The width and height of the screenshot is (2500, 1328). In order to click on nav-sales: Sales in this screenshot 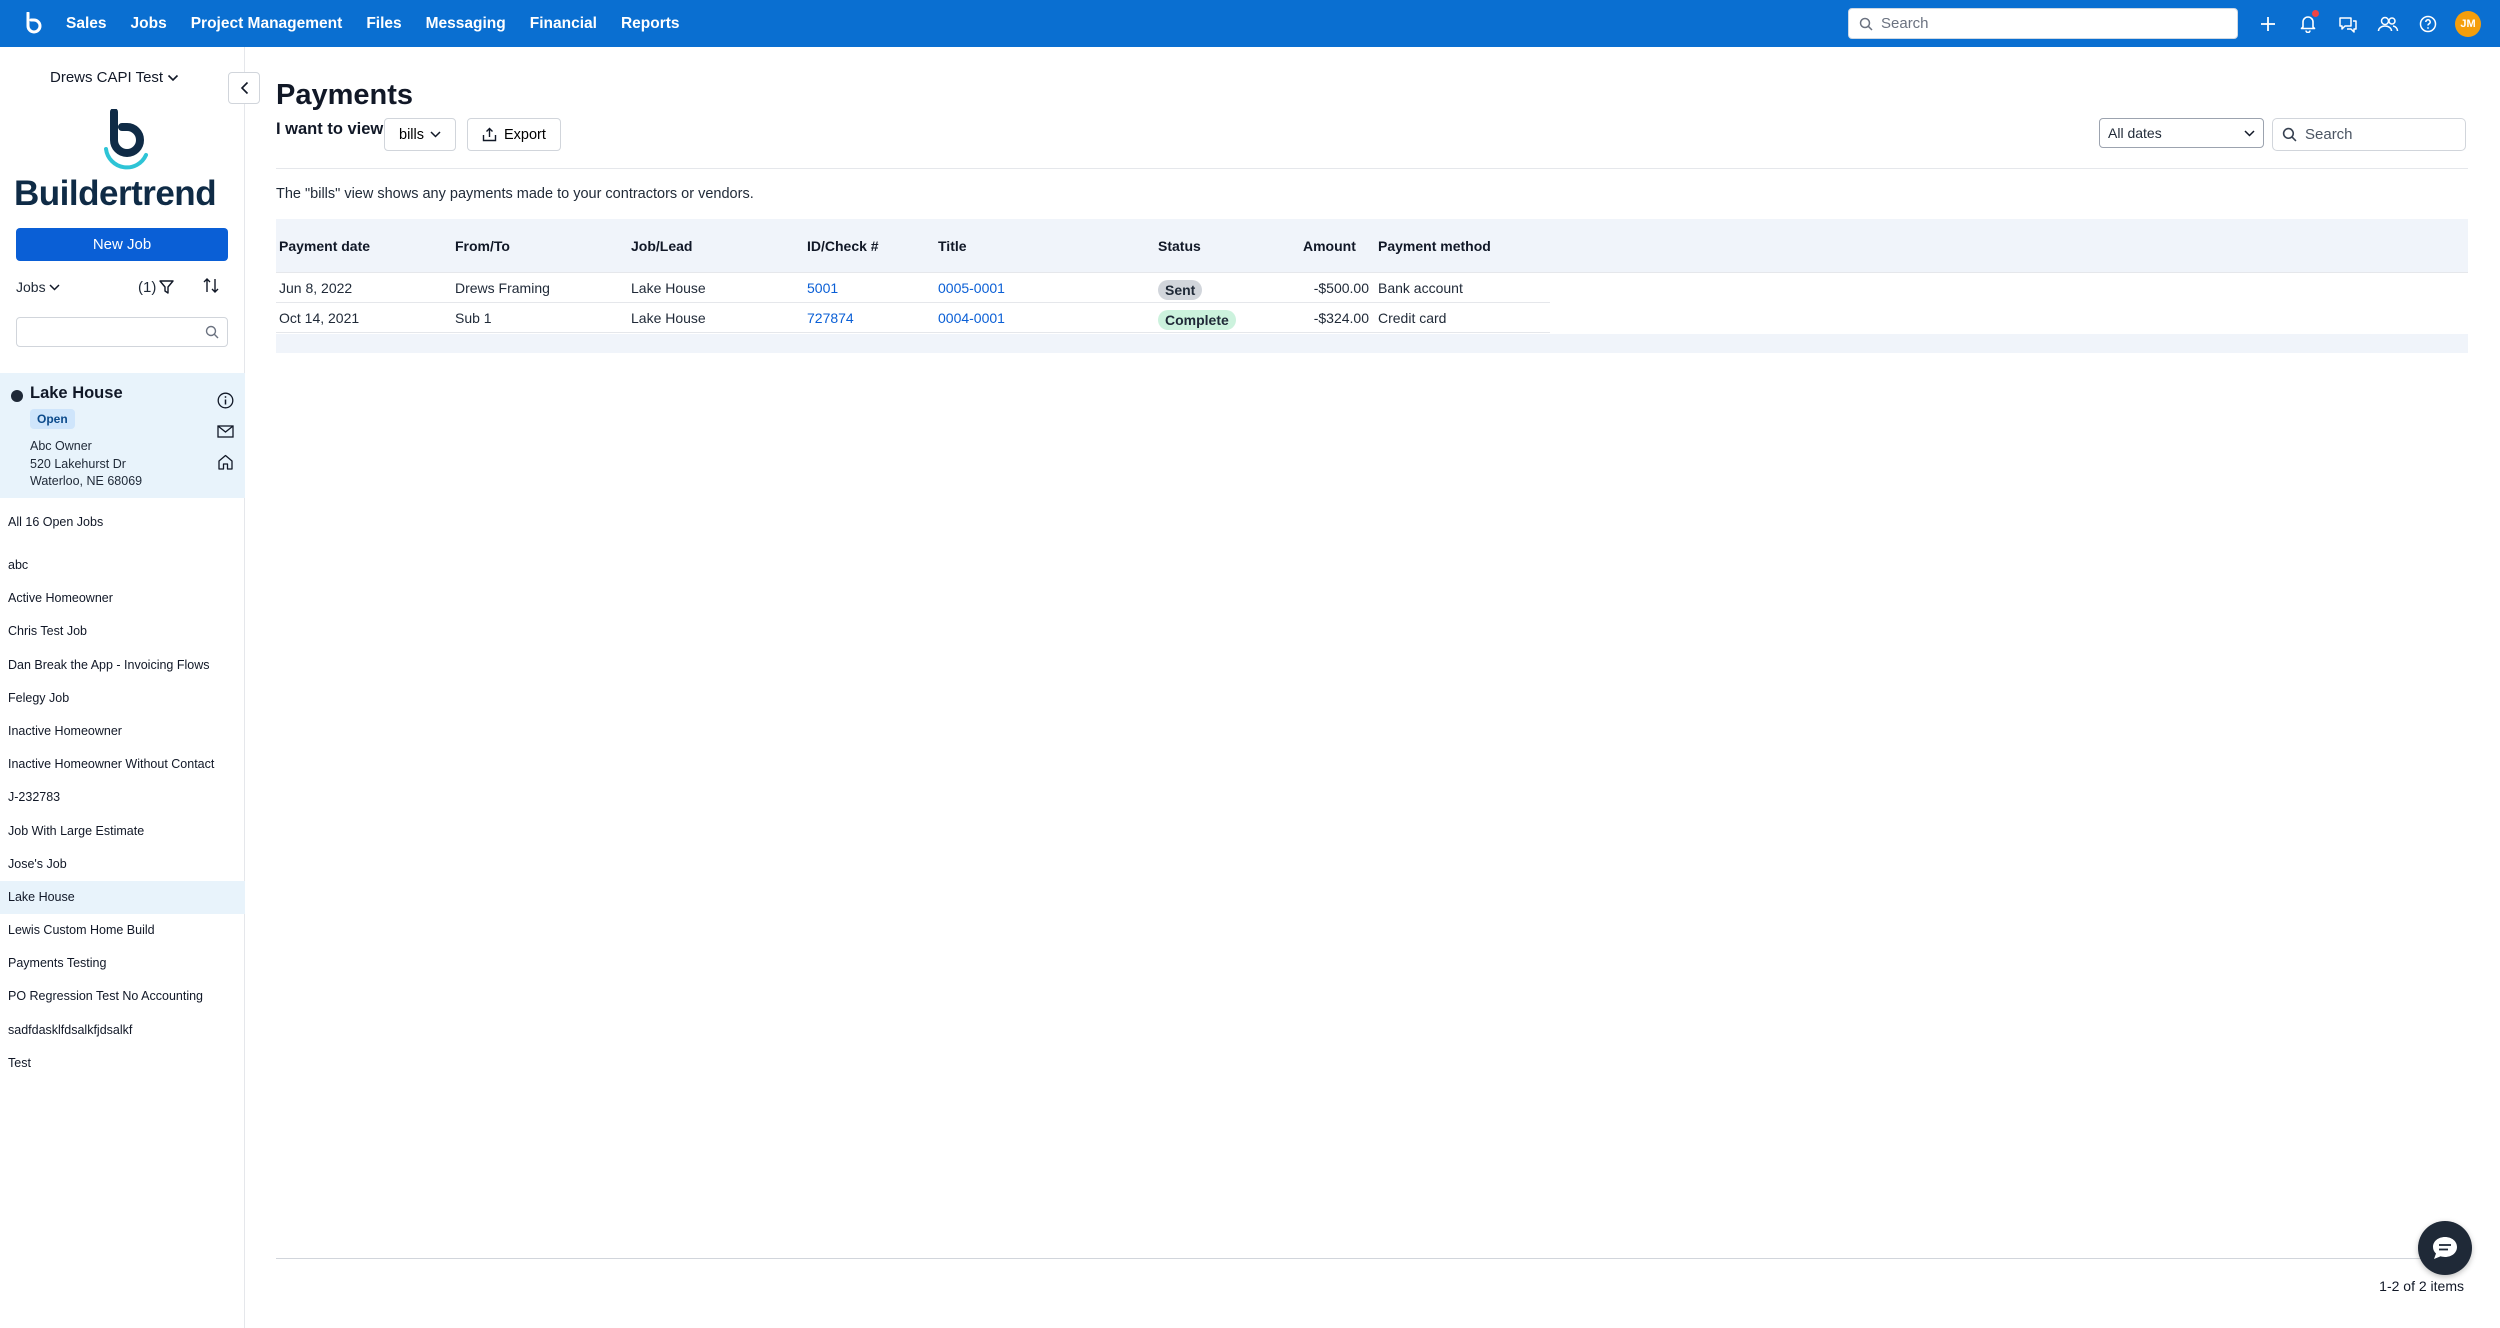, I will do `click(86, 24)`.